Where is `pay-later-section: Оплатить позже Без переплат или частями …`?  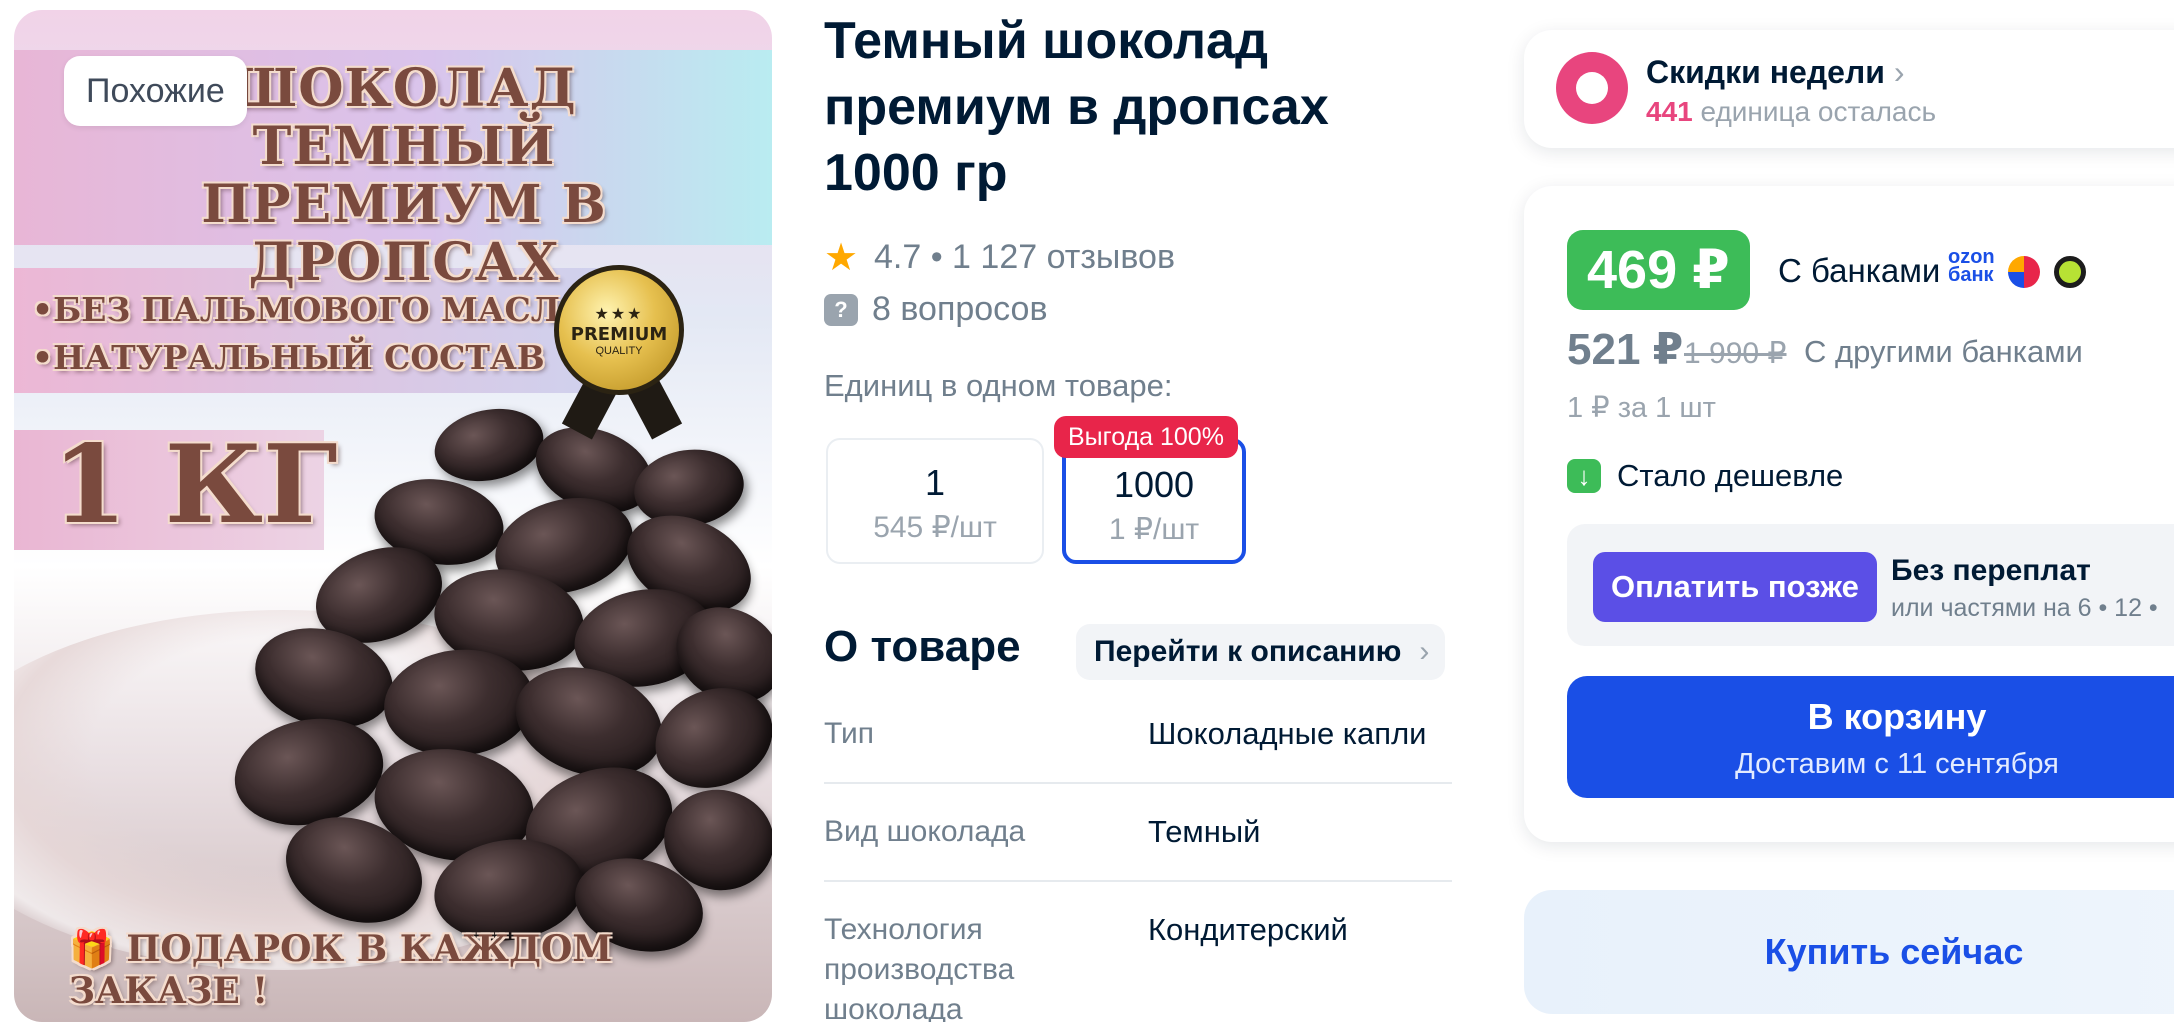
pay-later-section: Оплатить позже Без переплат или частями … is located at coordinates (1870, 585).